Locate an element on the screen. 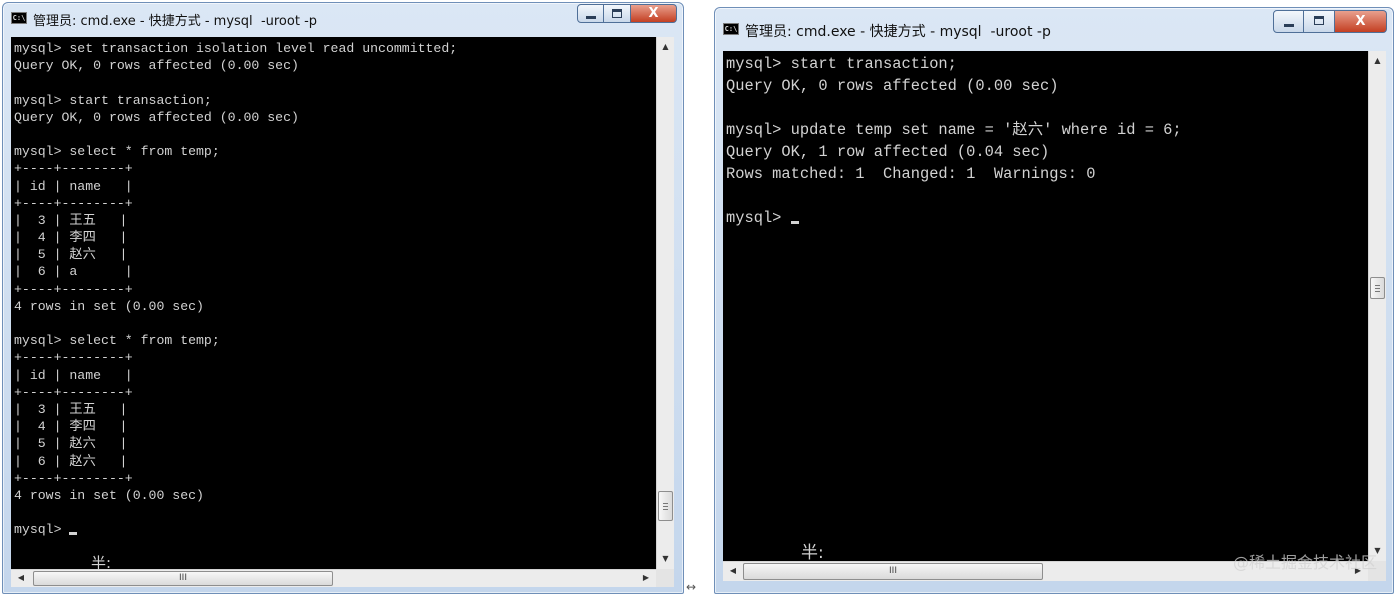 This screenshot has height=596, width=1396. left-close-button: X is located at coordinates (654, 13).